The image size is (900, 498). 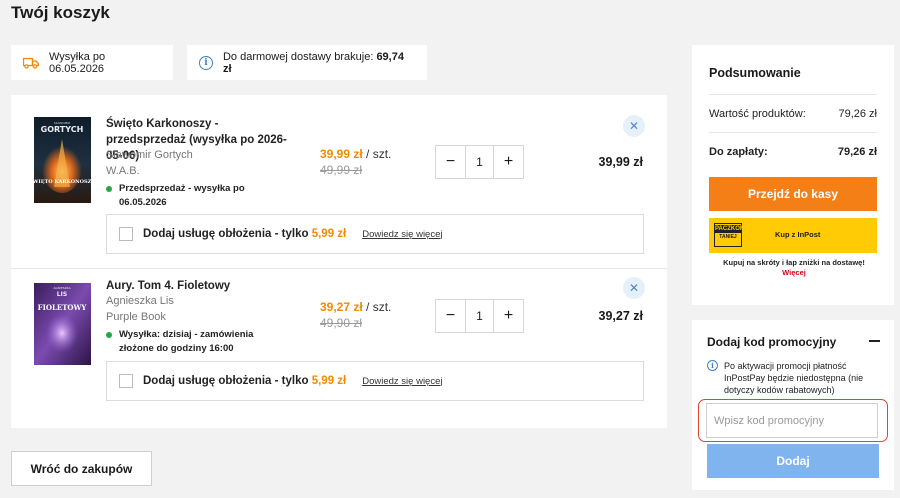 What do you see at coordinates (620, 316) in the screenshot?
I see `line-total: 39,27 zł` at bounding box center [620, 316].